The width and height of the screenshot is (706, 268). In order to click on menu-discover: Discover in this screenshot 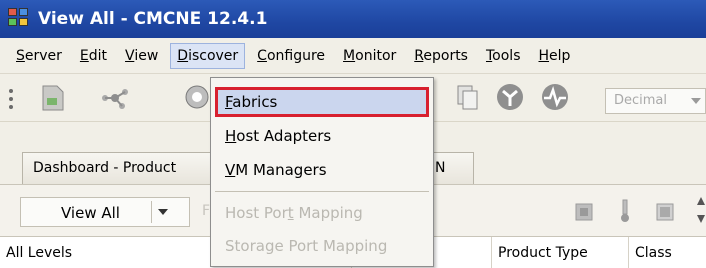, I will do `click(208, 55)`.